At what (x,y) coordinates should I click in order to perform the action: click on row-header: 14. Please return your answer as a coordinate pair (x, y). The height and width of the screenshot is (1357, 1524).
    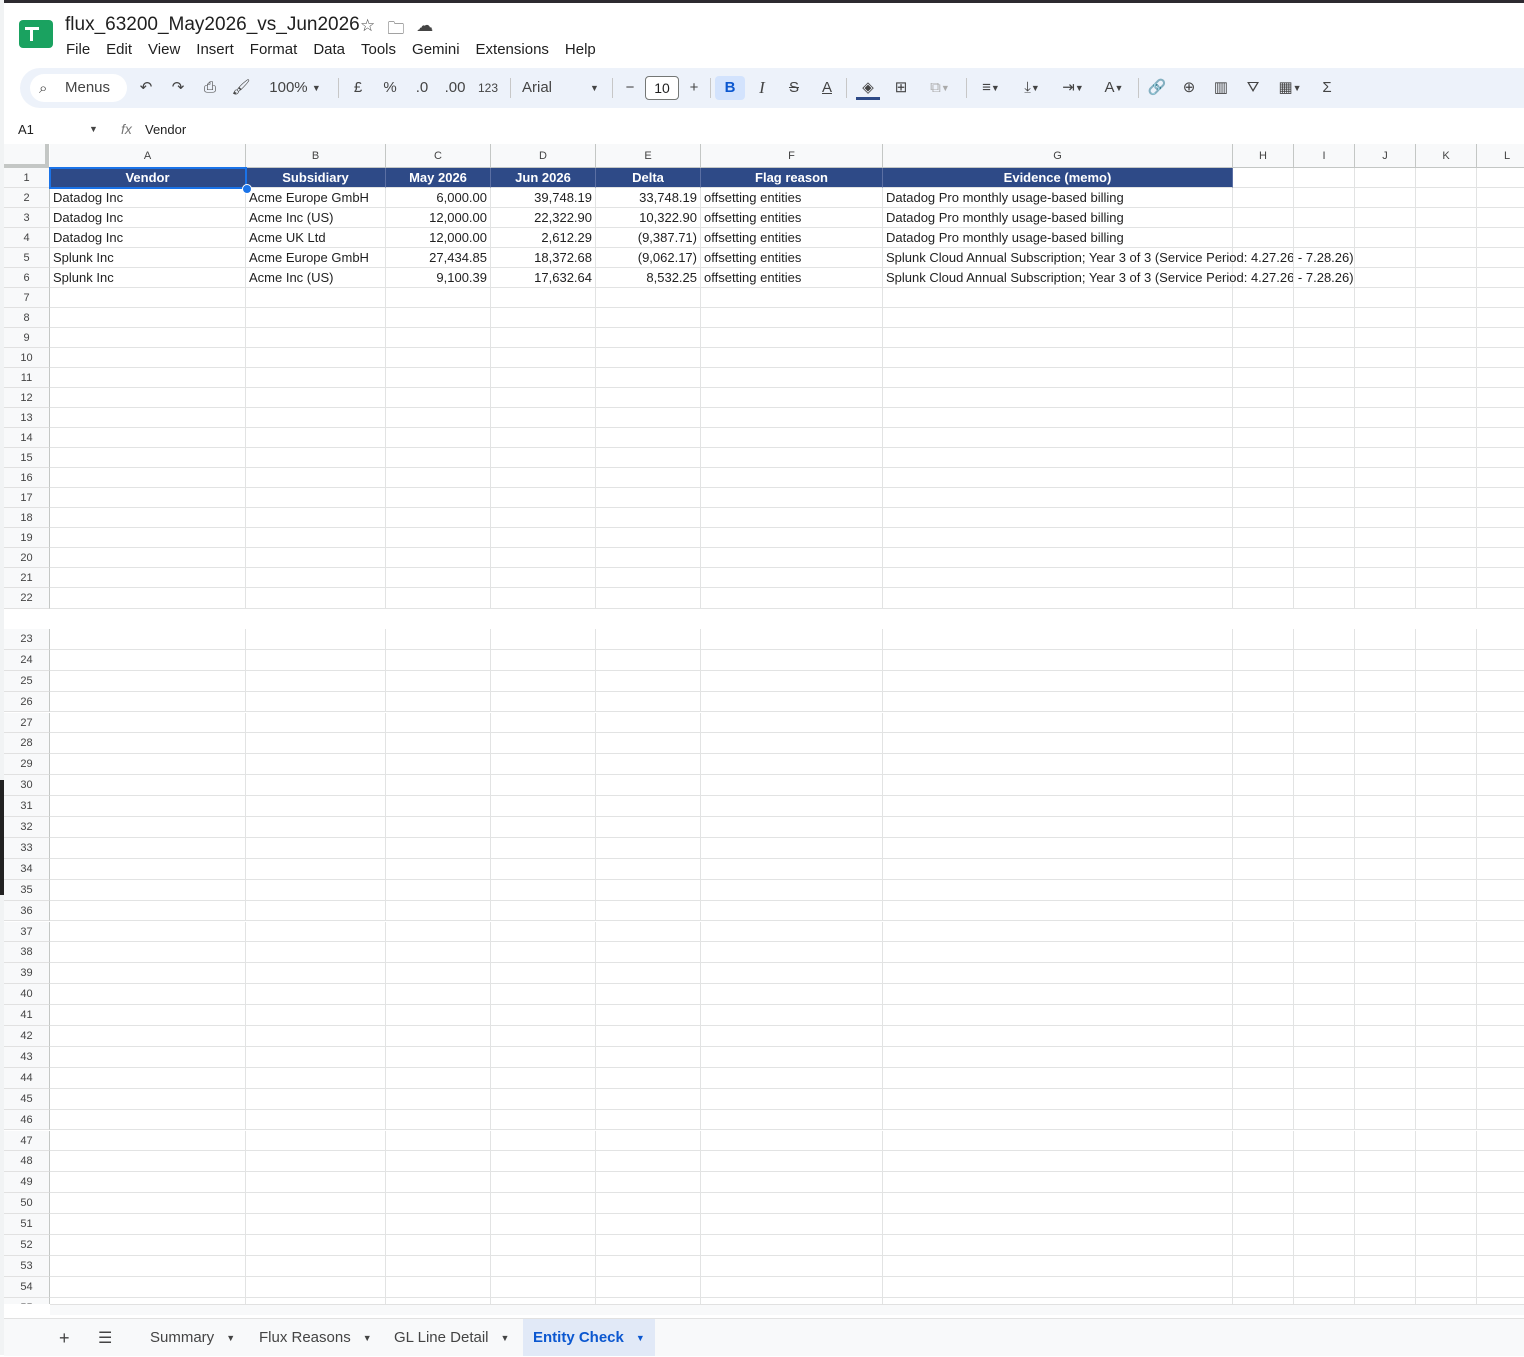
    Looking at the image, I should click on (27, 438).